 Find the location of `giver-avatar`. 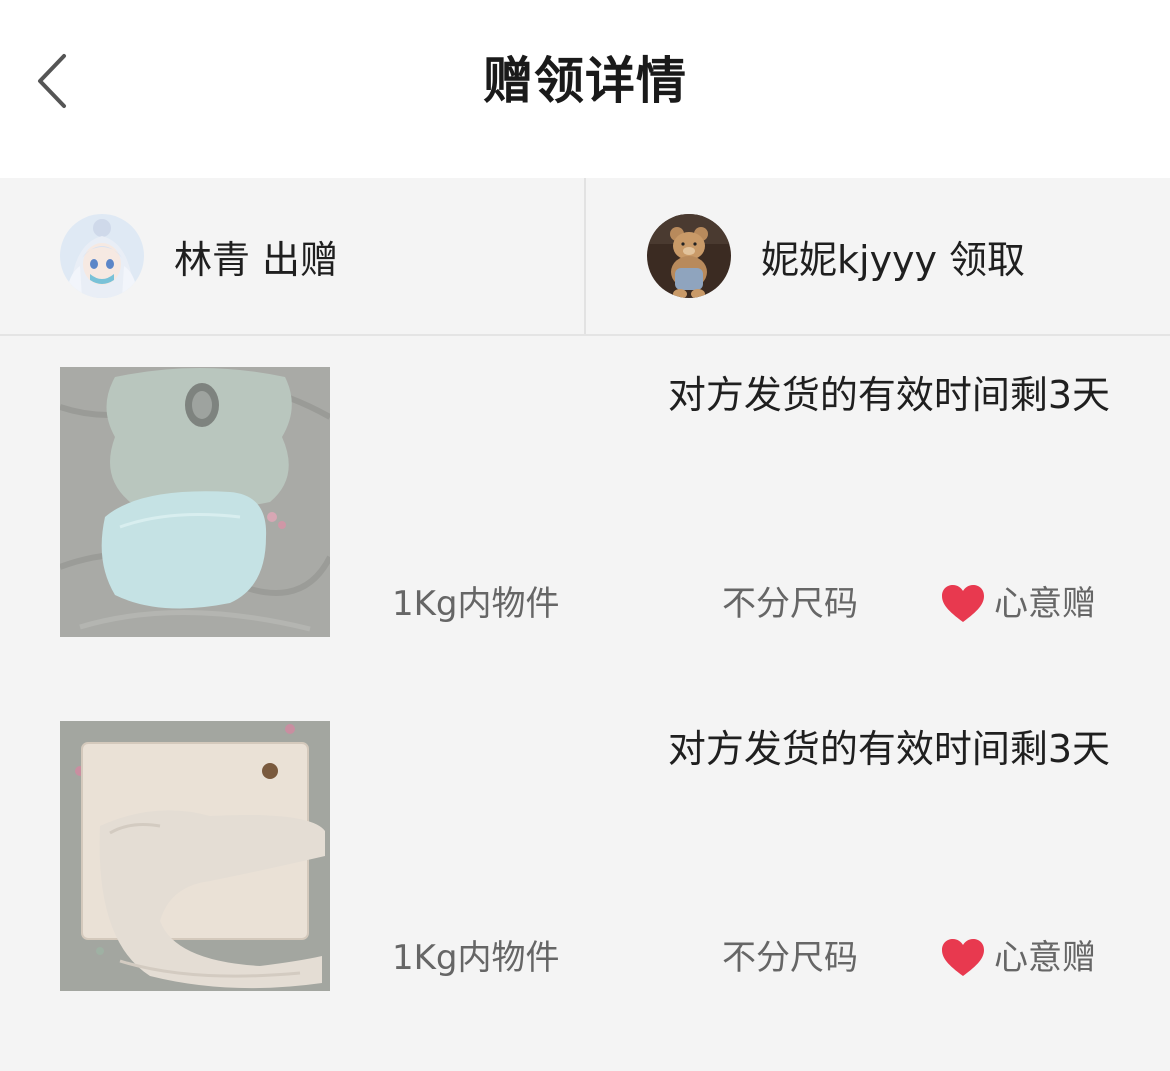

giver-avatar is located at coordinates (102, 256).